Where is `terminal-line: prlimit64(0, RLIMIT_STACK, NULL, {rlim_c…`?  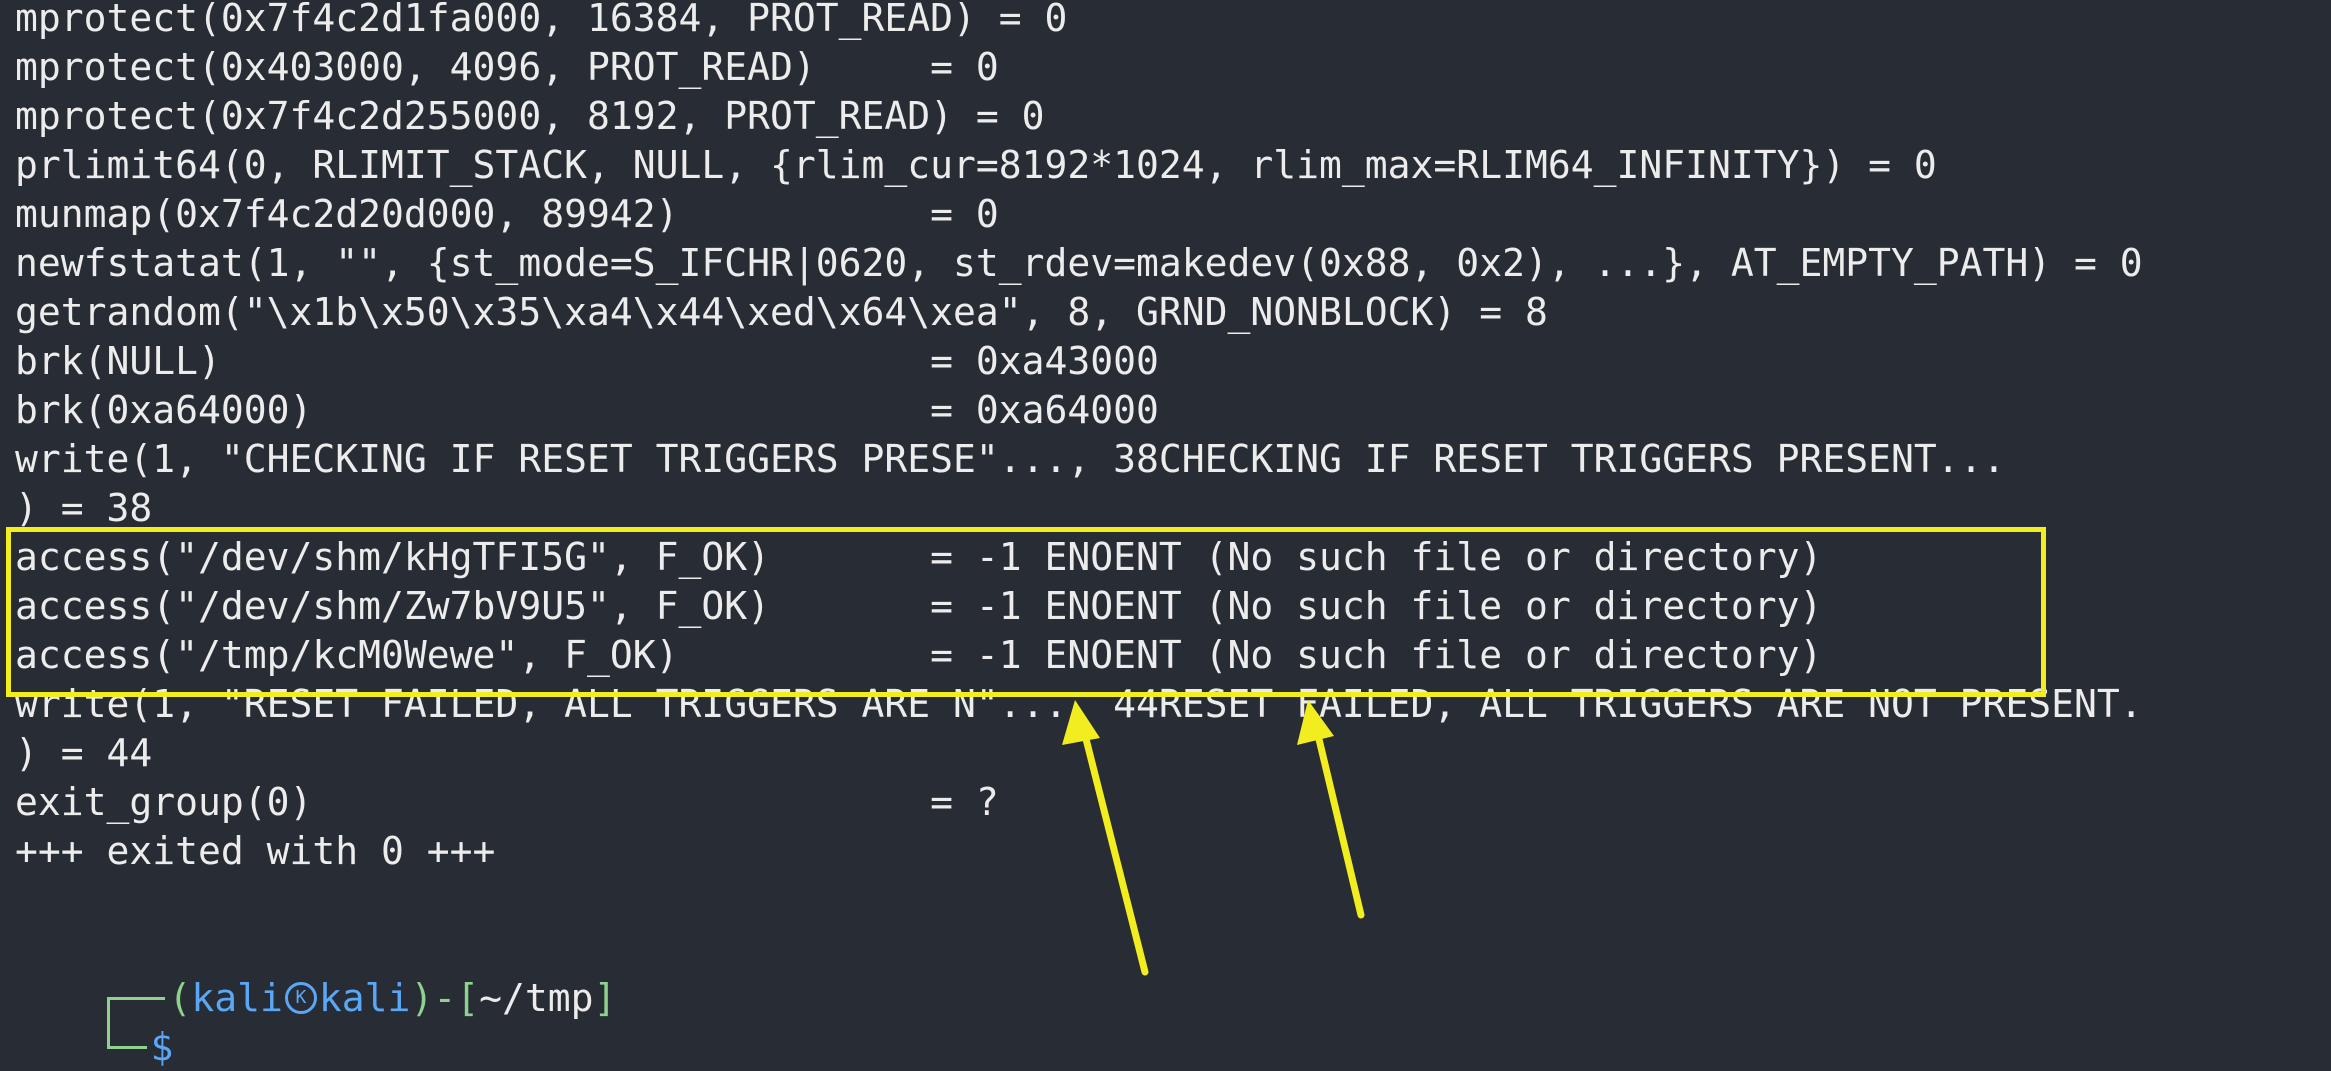
terminal-line: prlimit64(0, RLIMIT_STACK, NULL, {rlim_c… is located at coordinates (976, 165).